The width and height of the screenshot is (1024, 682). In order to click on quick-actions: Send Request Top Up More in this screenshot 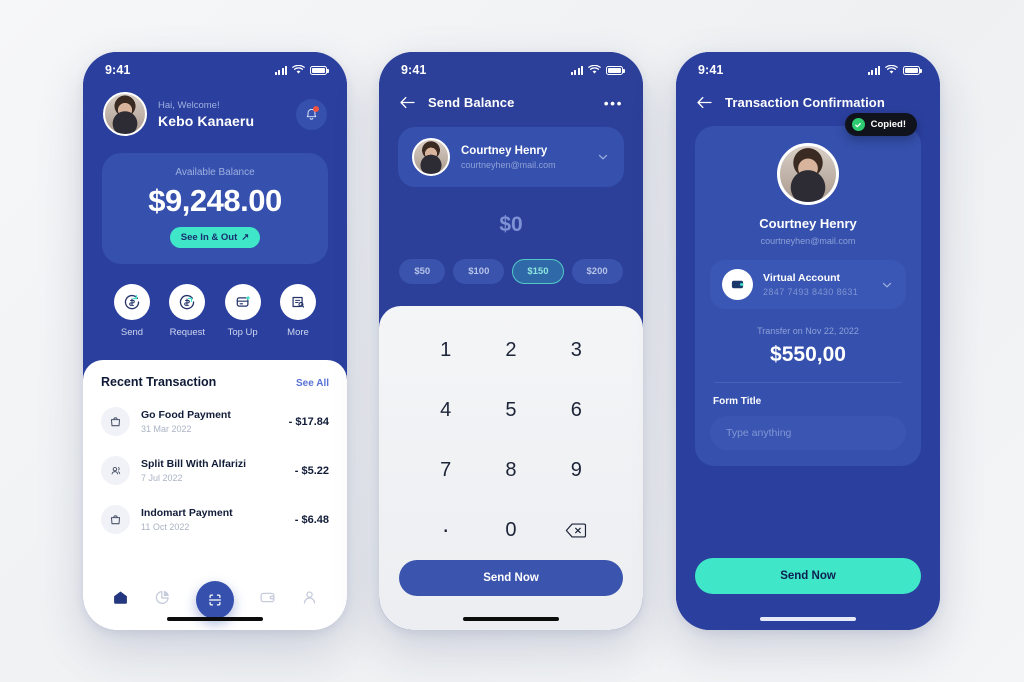, I will do `click(215, 301)`.